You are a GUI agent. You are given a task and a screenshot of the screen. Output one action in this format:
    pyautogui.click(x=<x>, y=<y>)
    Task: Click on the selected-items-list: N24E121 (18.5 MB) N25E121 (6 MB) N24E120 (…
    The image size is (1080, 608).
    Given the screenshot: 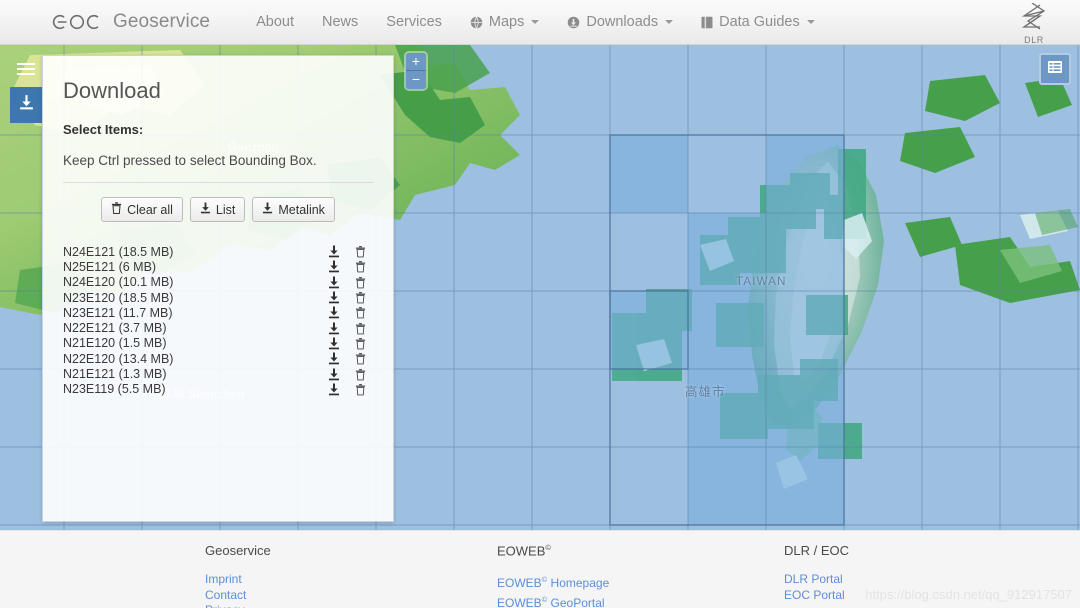 What is the action you would take?
    pyautogui.click(x=218, y=320)
    